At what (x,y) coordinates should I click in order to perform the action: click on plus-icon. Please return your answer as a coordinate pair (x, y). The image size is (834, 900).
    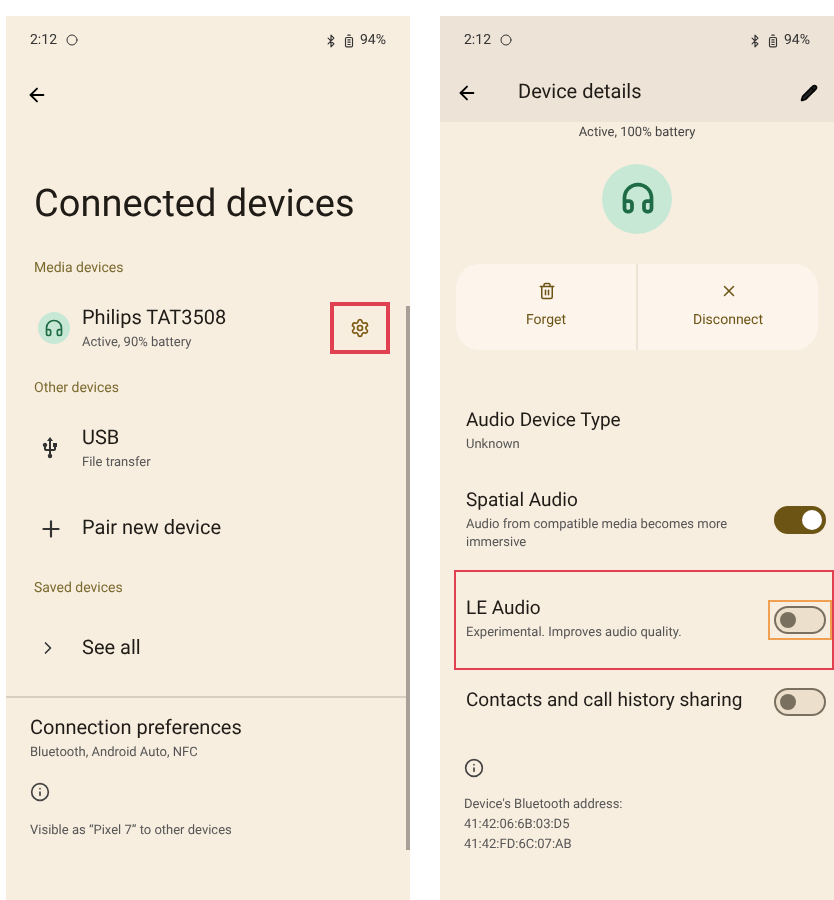
    Looking at the image, I should click on (51, 528).